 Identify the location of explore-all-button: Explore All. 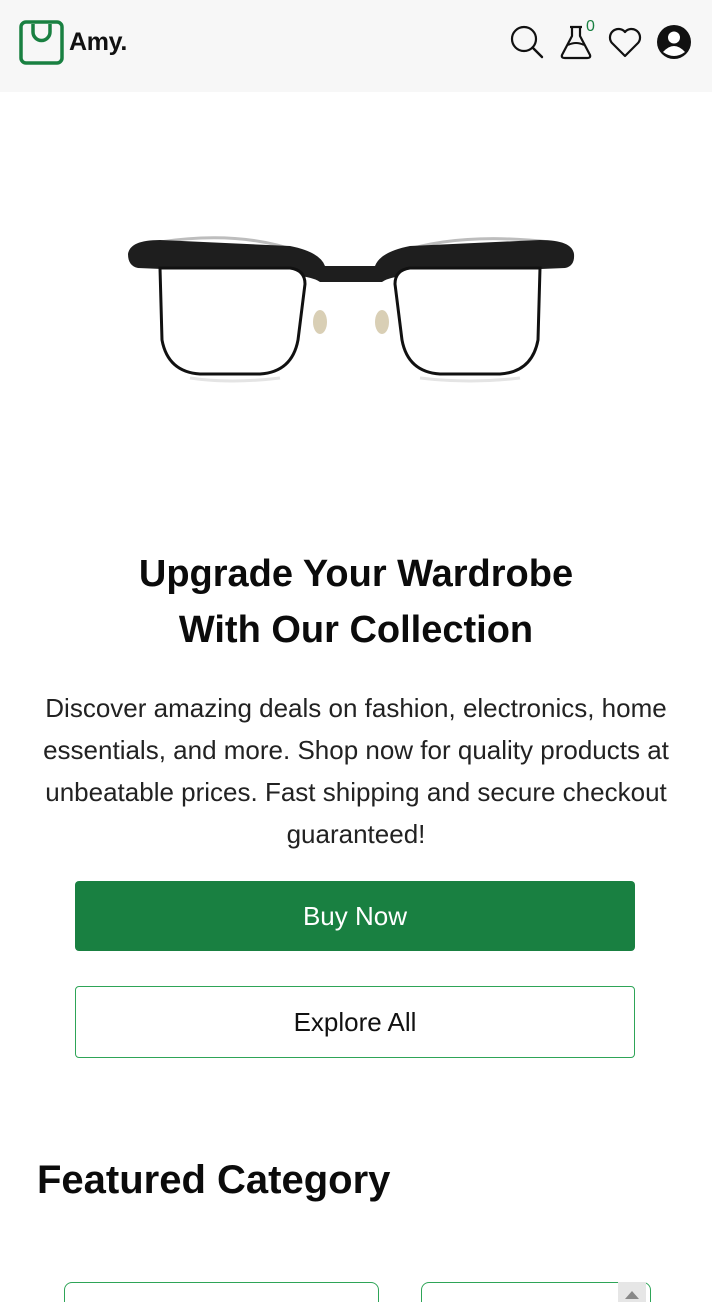
(355, 1022).